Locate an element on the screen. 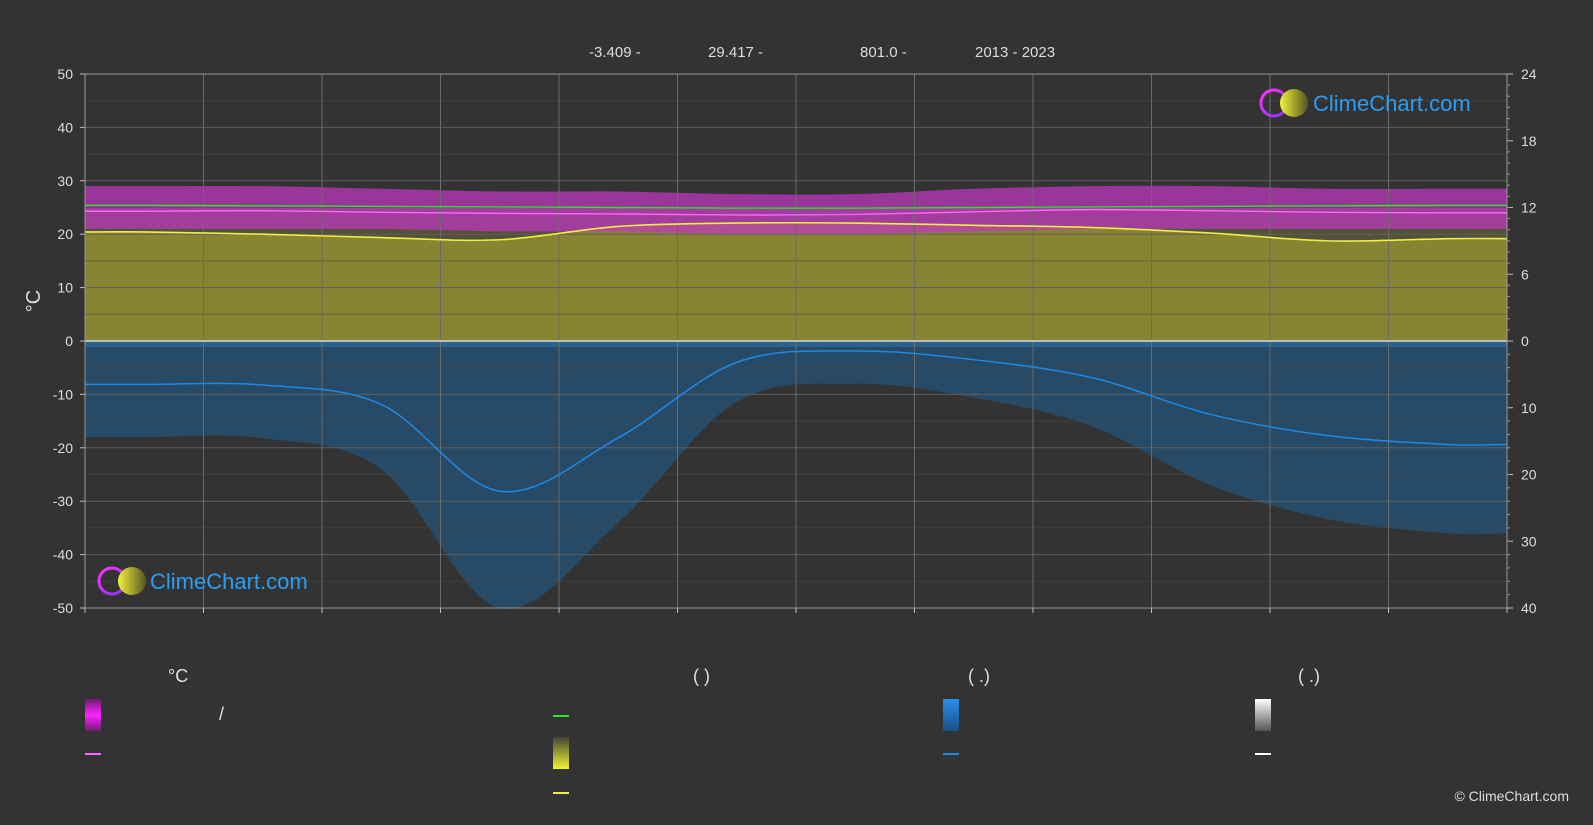 The width and height of the screenshot is (1593, 825). left-tick-label: 20 is located at coordinates (65, 234).